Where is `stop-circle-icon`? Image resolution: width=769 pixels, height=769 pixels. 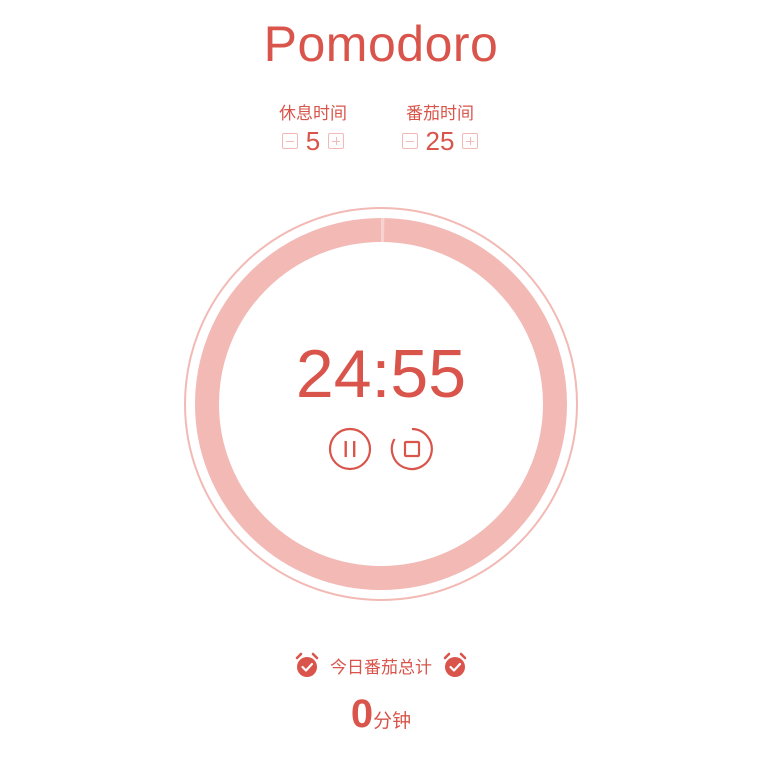
stop-circle-icon is located at coordinates (411, 449).